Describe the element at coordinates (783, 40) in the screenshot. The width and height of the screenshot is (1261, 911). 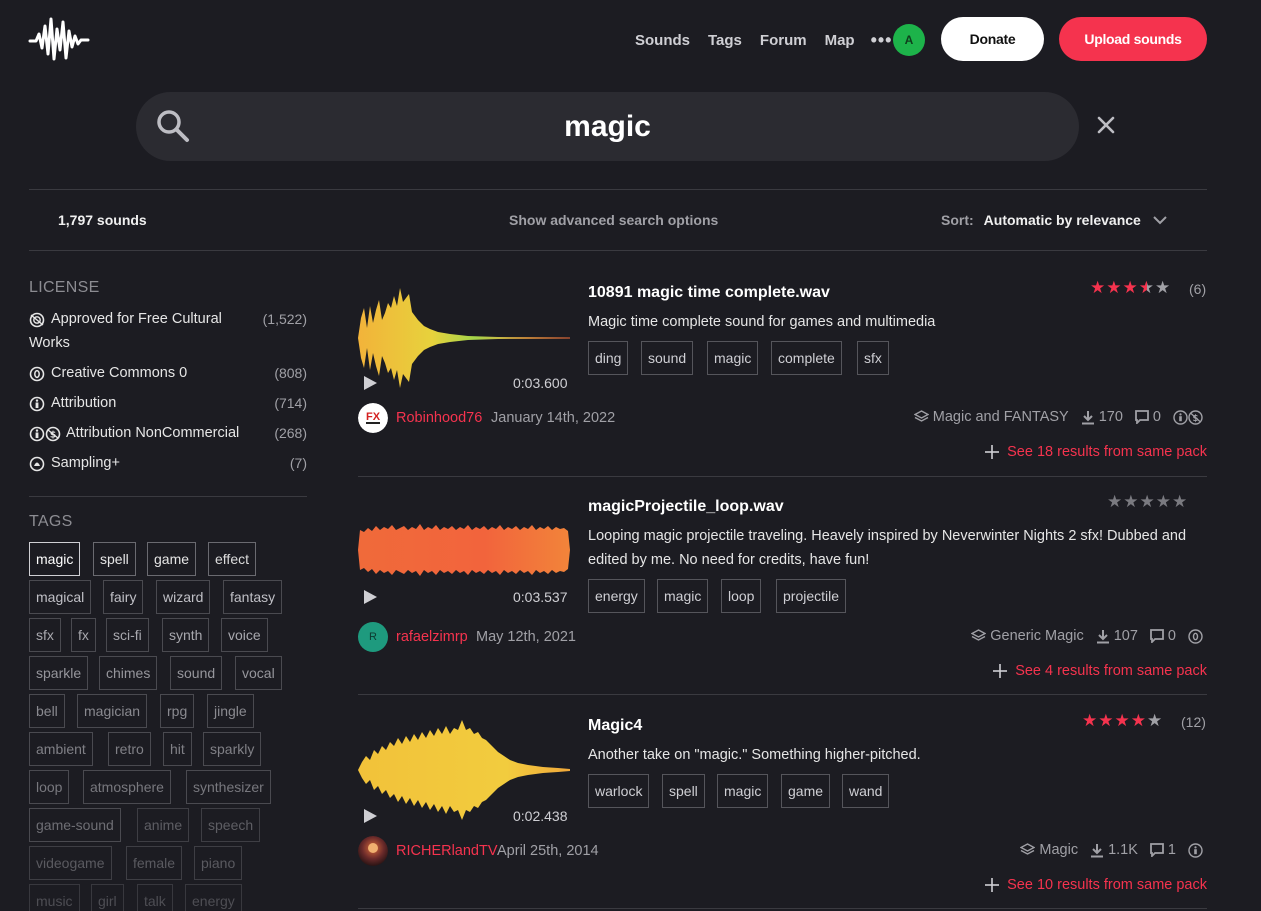
I see `nav-forum: Forum` at that location.